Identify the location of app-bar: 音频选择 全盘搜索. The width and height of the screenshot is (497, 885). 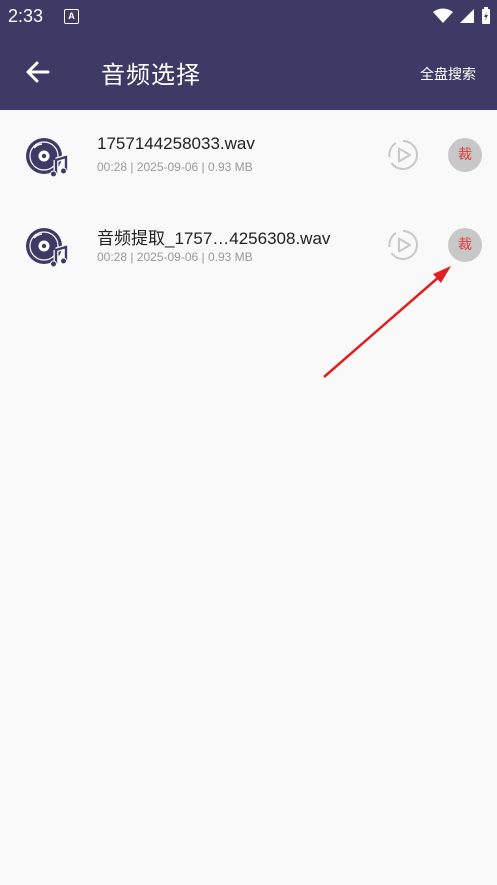
(248, 72).